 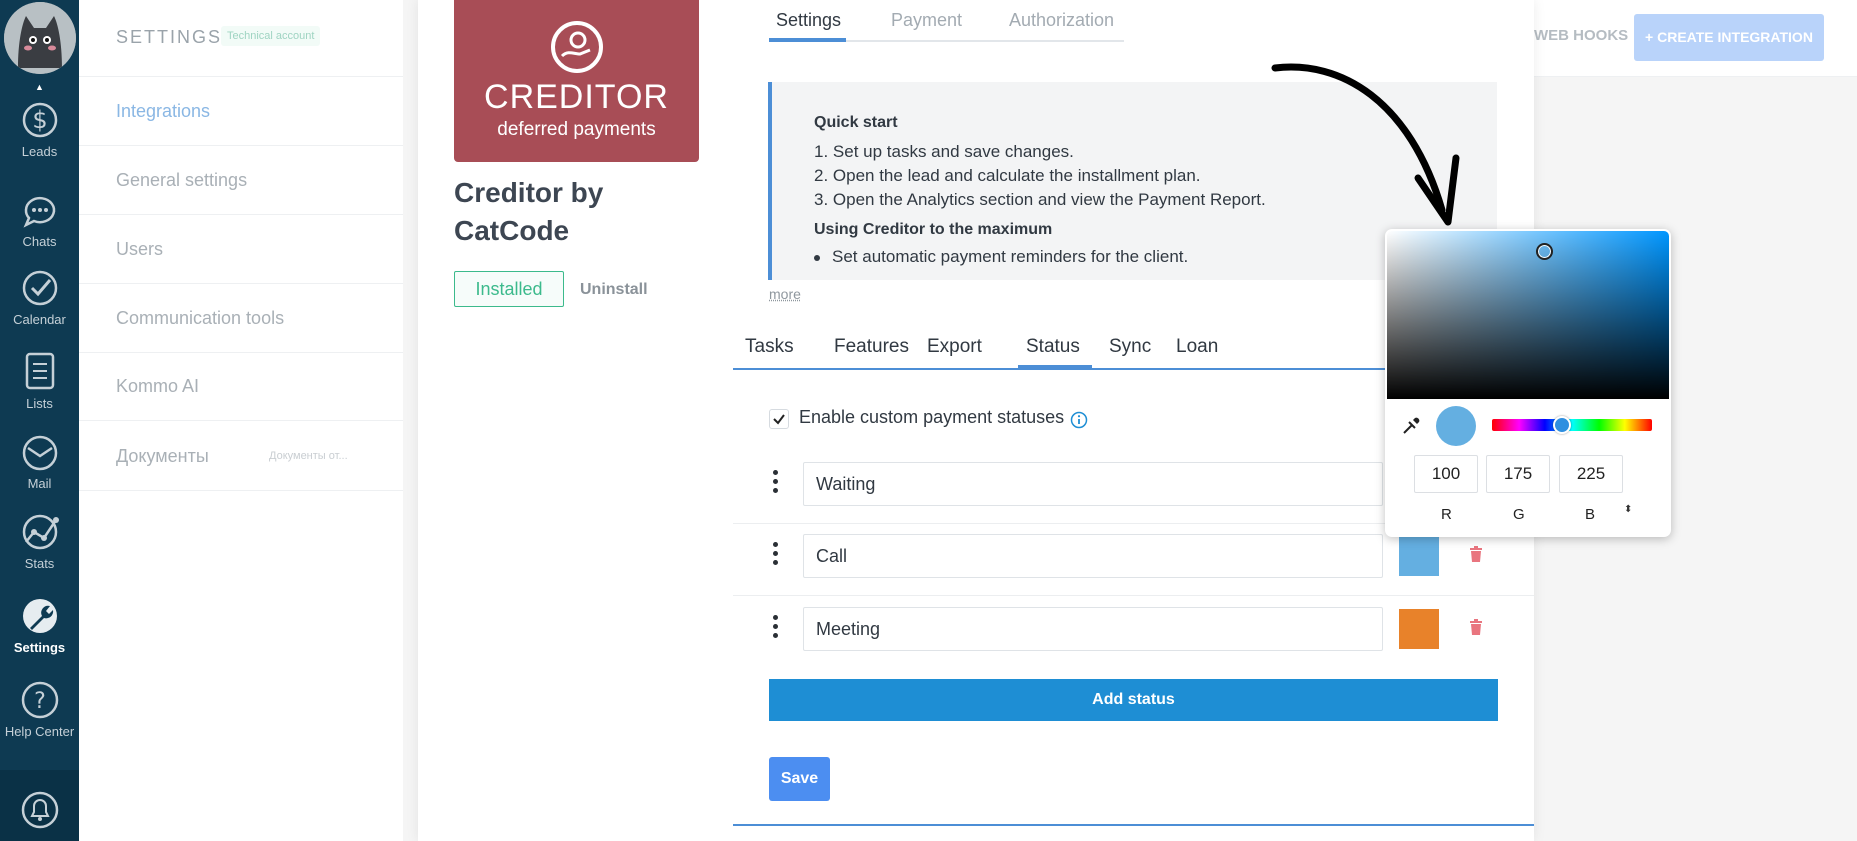 I want to click on nav-item-chats: Chats, so click(x=39, y=219).